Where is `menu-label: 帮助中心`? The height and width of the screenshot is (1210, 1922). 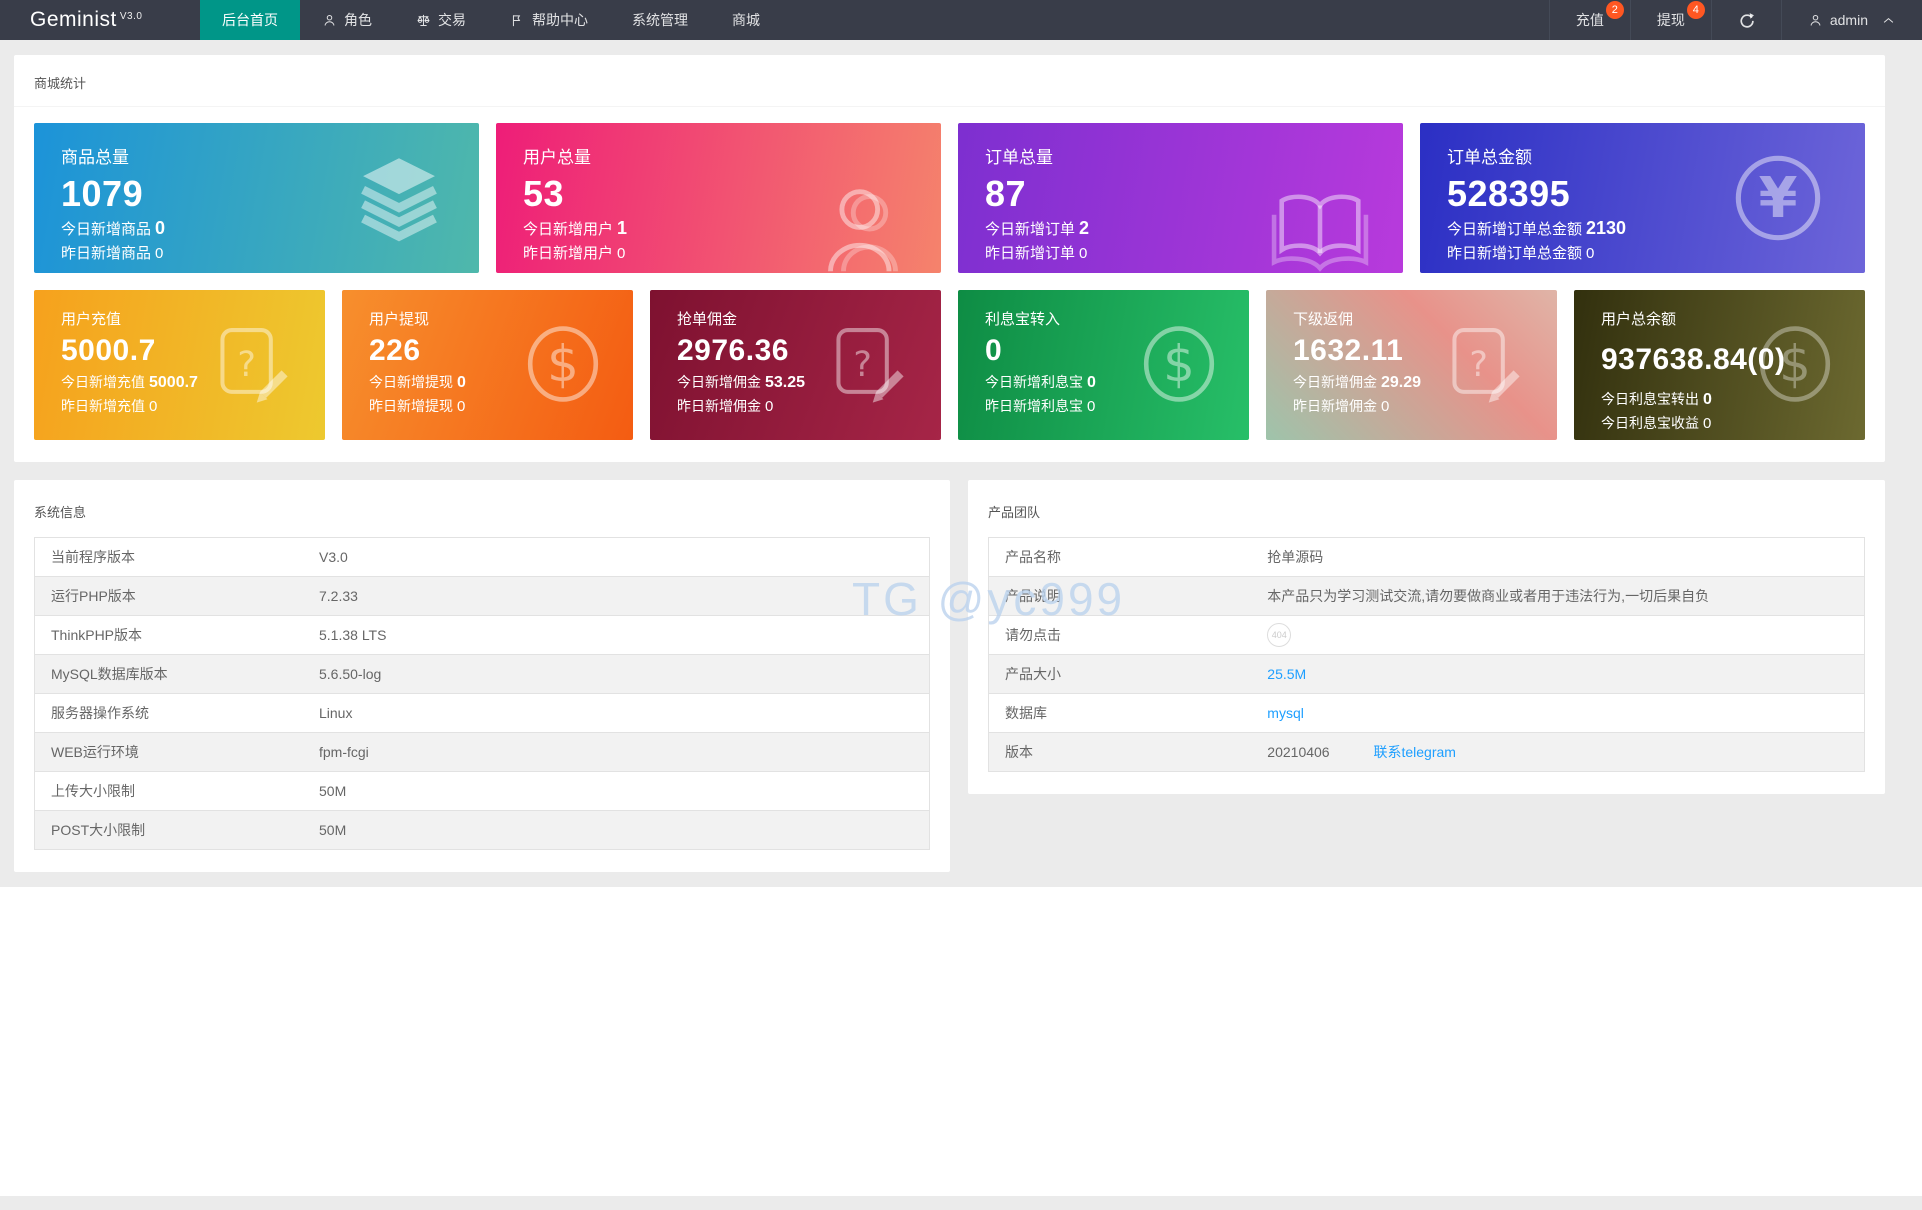
menu-label: 帮助中心 is located at coordinates (560, 20).